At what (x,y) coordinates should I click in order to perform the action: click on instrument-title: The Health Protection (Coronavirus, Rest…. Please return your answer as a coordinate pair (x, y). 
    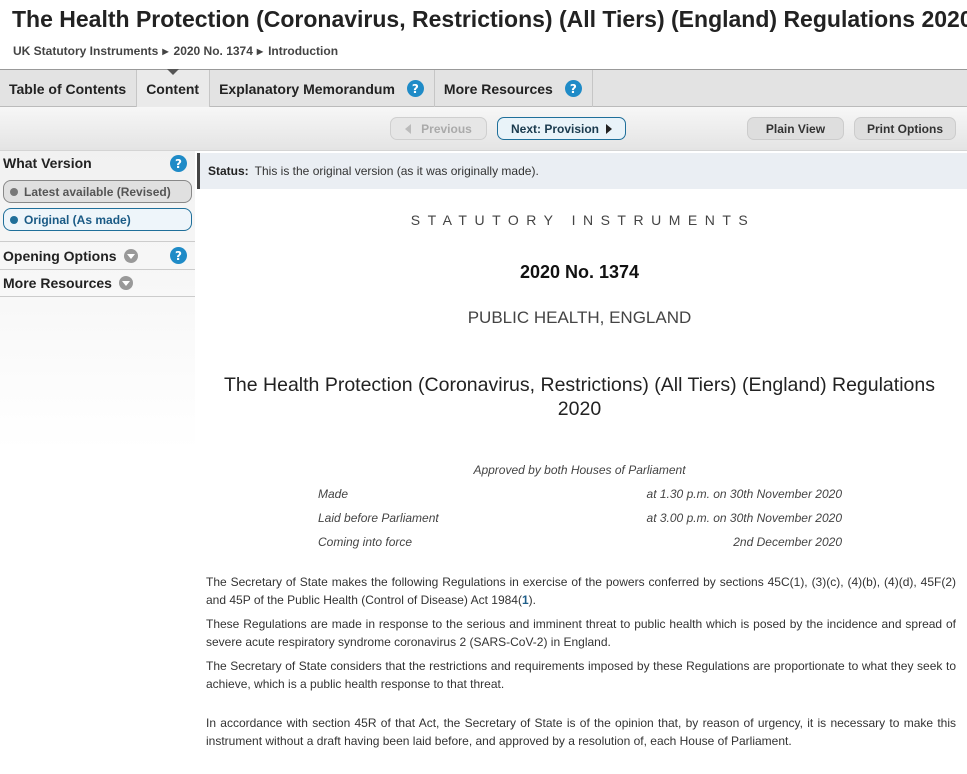
    Looking at the image, I should click on (579, 397).